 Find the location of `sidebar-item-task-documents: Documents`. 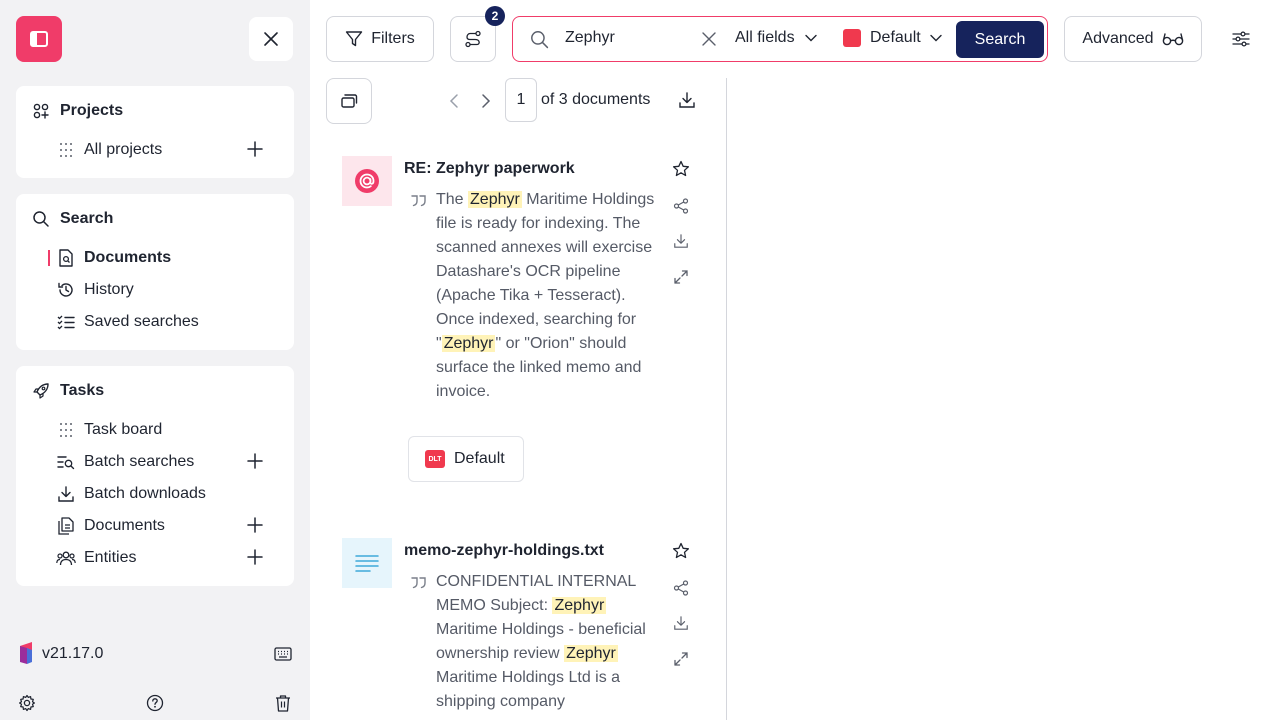

sidebar-item-task-documents: Documents is located at coordinates (168, 526).